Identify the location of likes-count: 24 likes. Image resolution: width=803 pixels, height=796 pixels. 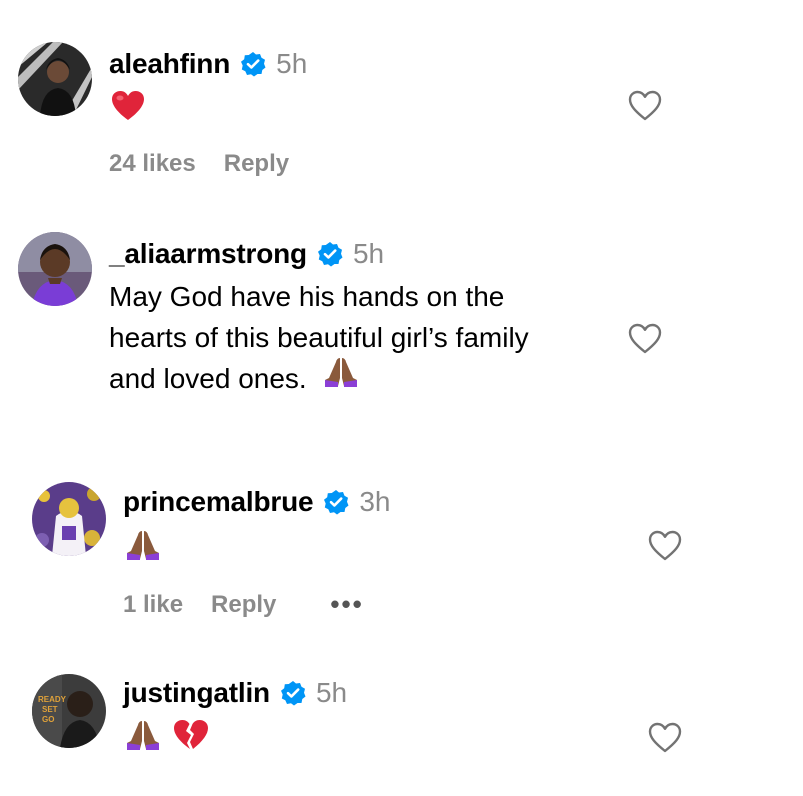
(152, 164).